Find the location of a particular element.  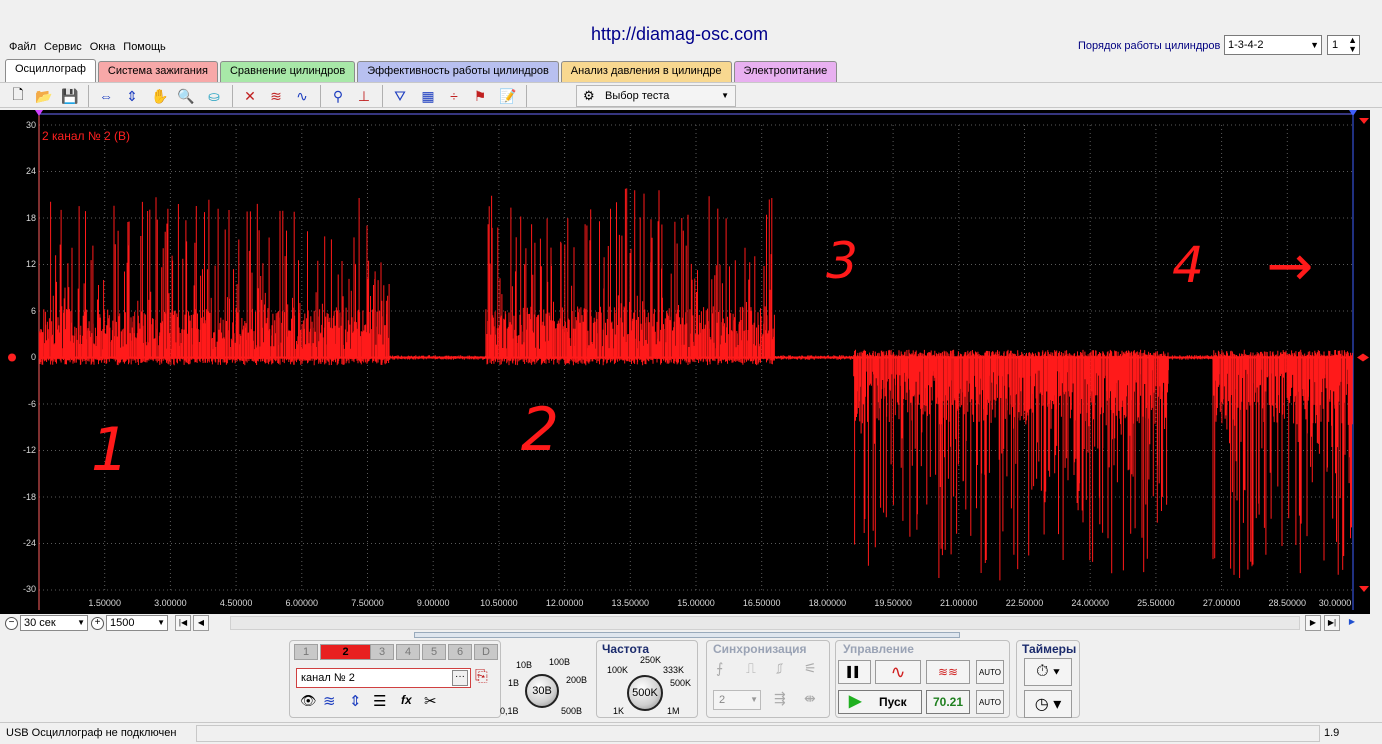

volt-label: 1В is located at coordinates (514, 683).